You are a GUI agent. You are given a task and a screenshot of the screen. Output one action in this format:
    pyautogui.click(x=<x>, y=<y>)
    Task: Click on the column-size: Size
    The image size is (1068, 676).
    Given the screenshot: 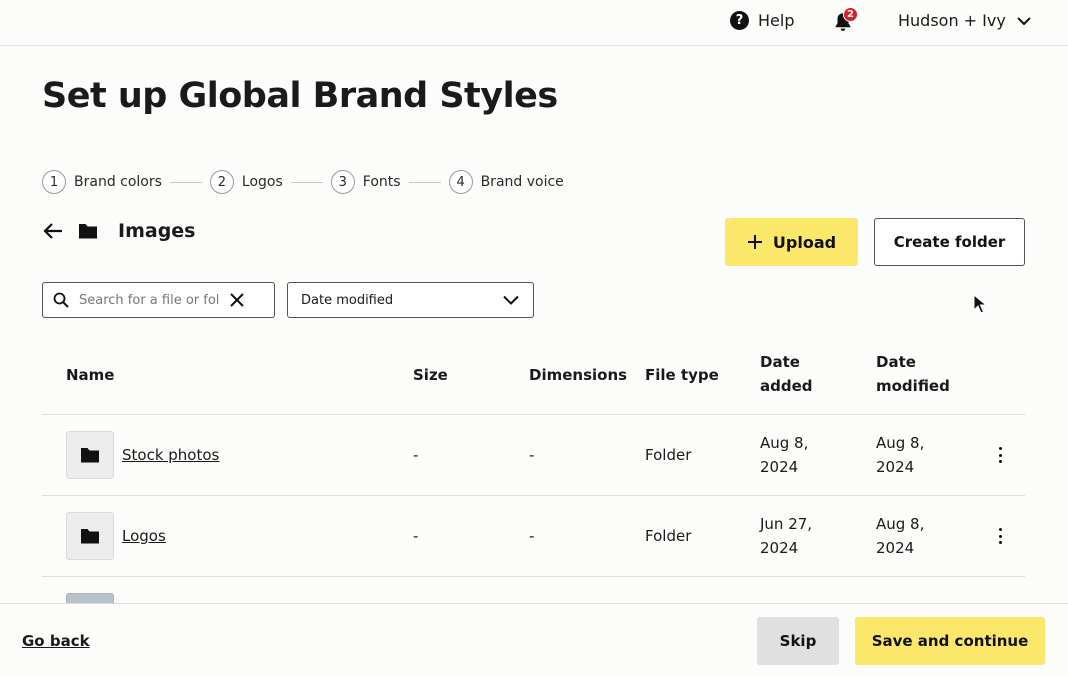 What is the action you would take?
    pyautogui.click(x=430, y=375)
    